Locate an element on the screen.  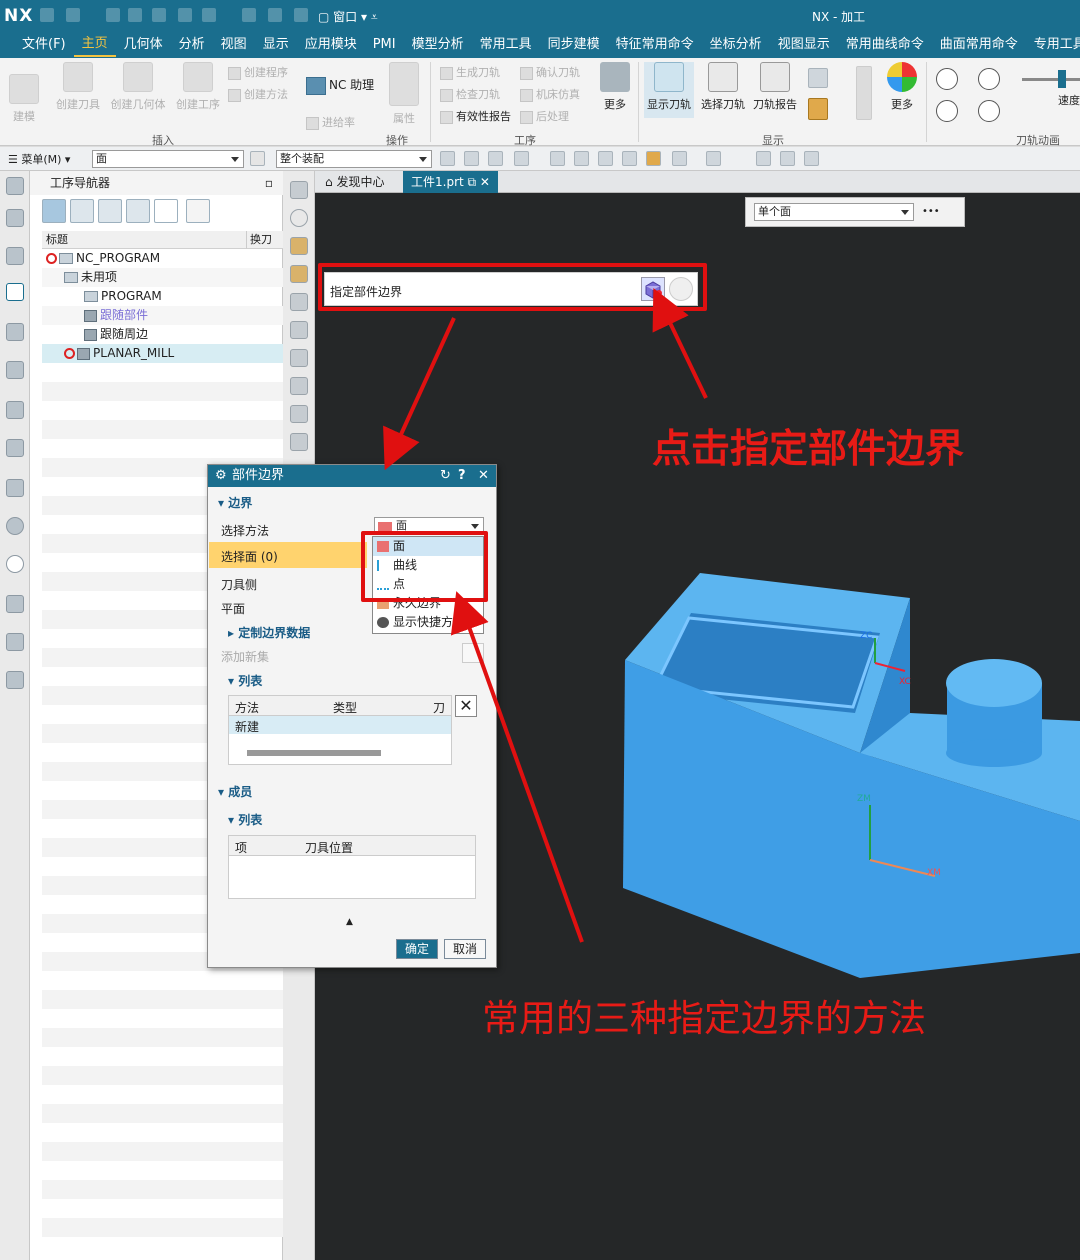
layer-icon is located at coordinates (209, 15).